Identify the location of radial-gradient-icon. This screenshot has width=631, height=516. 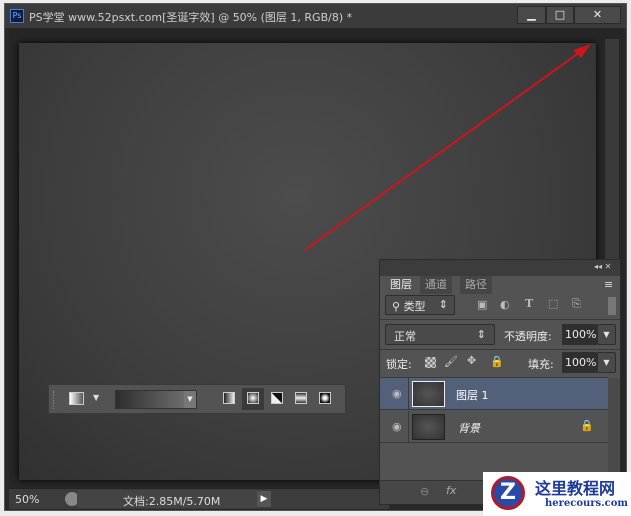
(253, 398).